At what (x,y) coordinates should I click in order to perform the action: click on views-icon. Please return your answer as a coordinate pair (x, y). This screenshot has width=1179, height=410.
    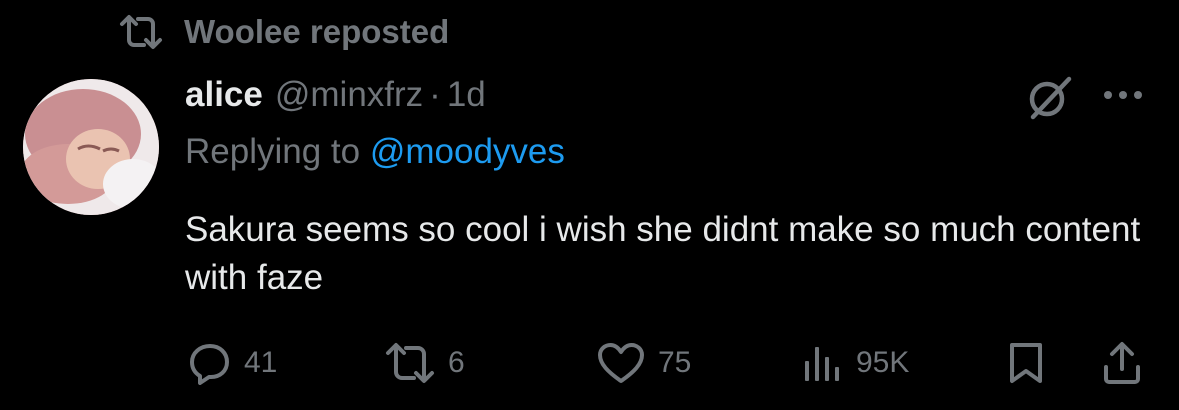
    Looking at the image, I should click on (822, 364).